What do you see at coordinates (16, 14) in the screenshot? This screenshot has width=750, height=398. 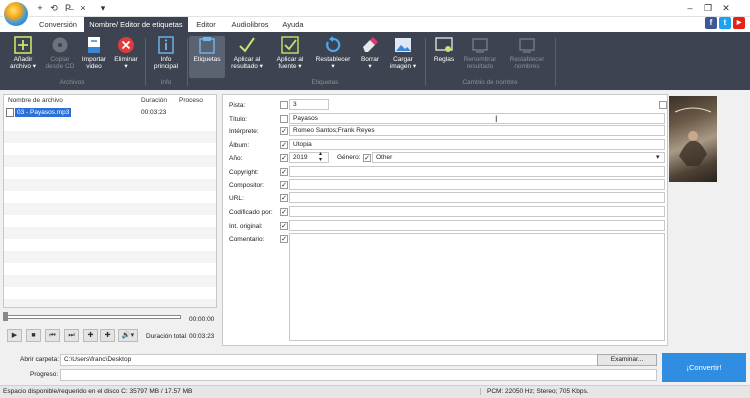 I see `app-logo` at bounding box center [16, 14].